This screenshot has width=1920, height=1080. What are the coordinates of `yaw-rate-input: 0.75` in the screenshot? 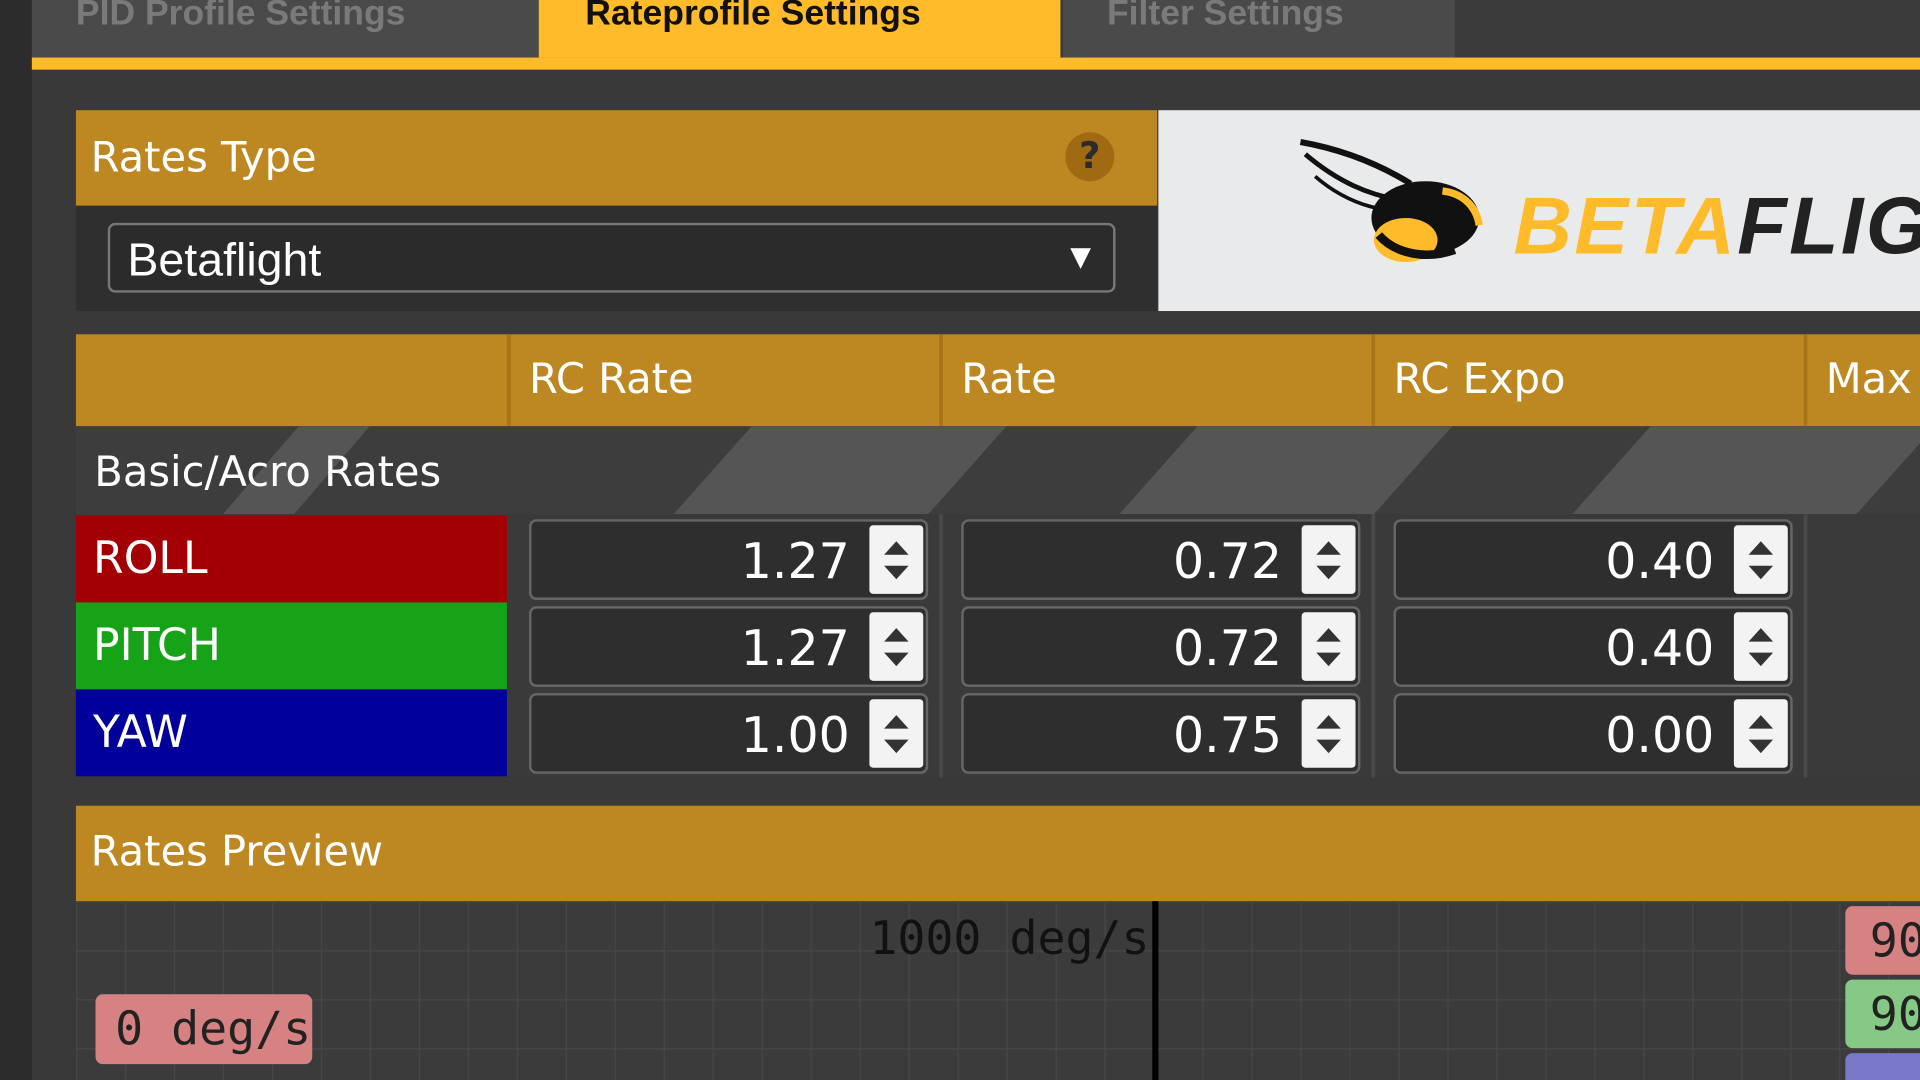 It's located at (1161, 733).